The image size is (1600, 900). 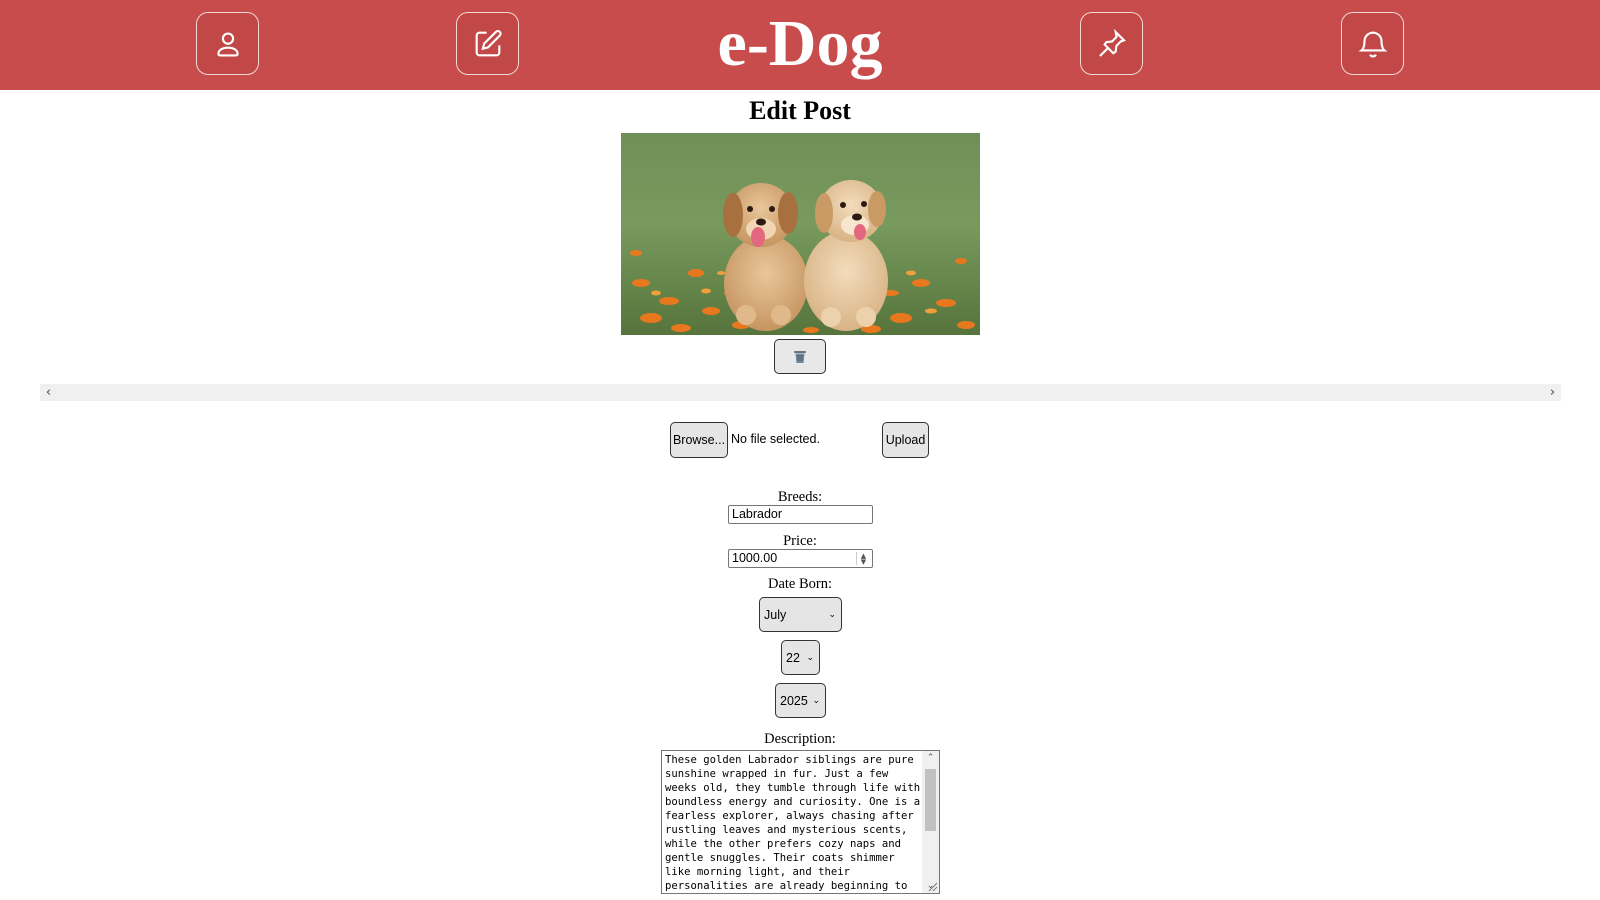 I want to click on month-value: July, so click(x=775, y=614).